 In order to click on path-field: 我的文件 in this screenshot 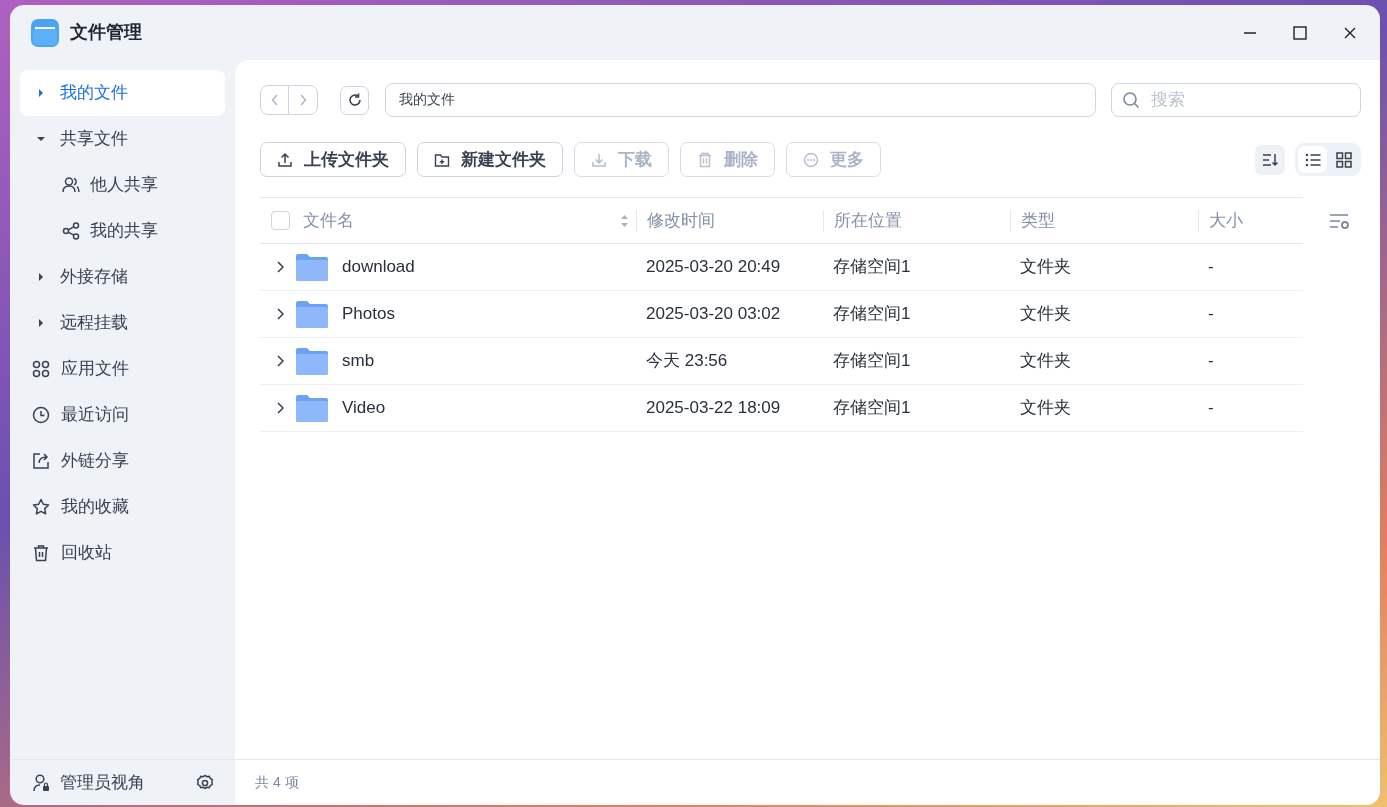, I will do `click(740, 100)`.